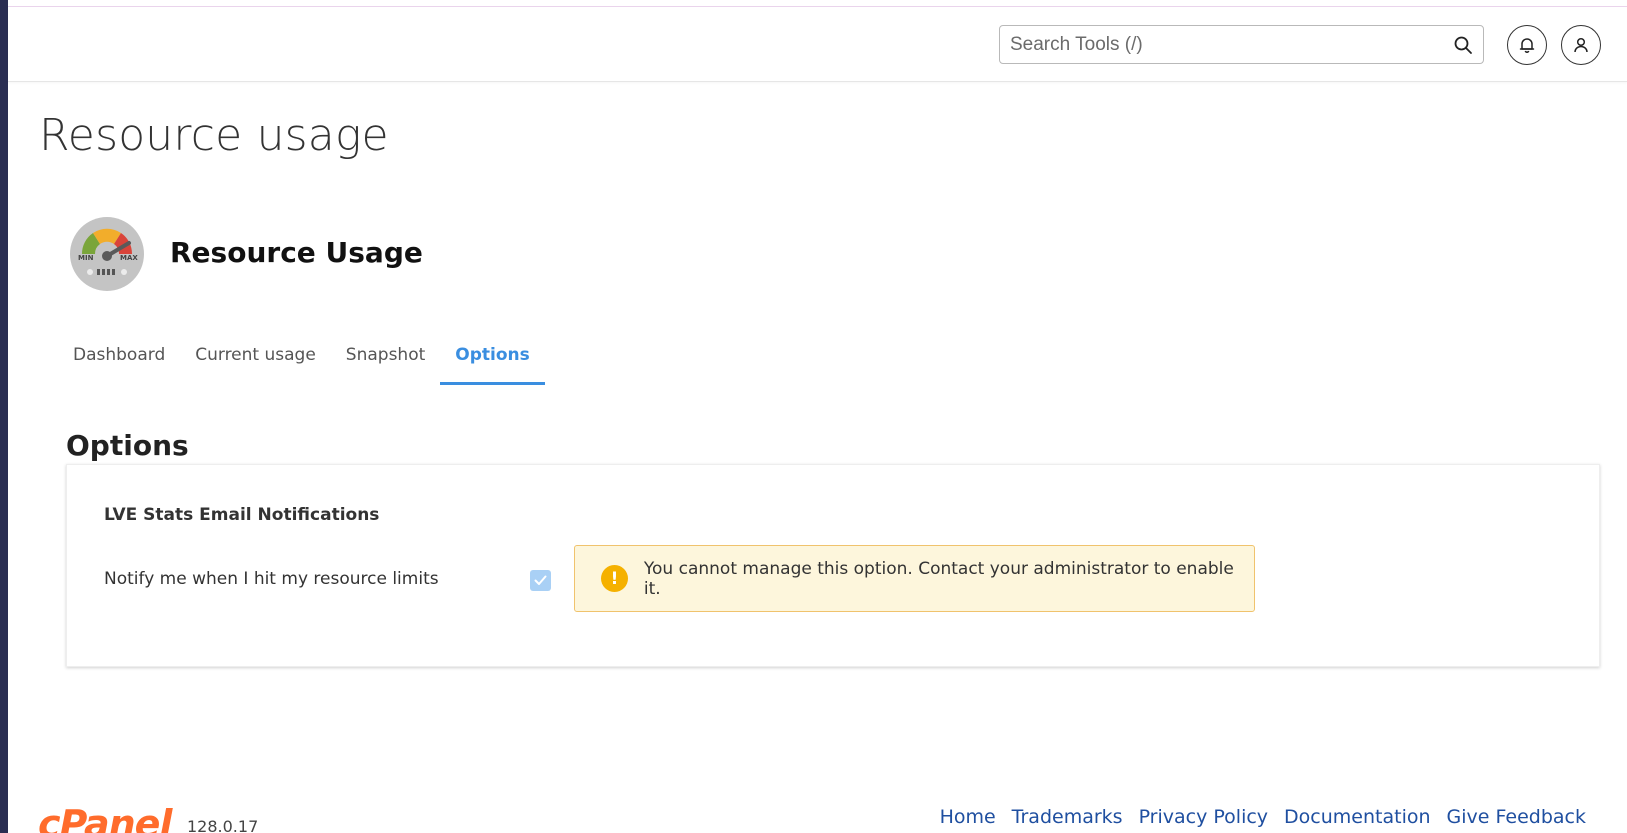 This screenshot has height=833, width=1627. What do you see at coordinates (817, 44) in the screenshot?
I see `top-bar` at bounding box center [817, 44].